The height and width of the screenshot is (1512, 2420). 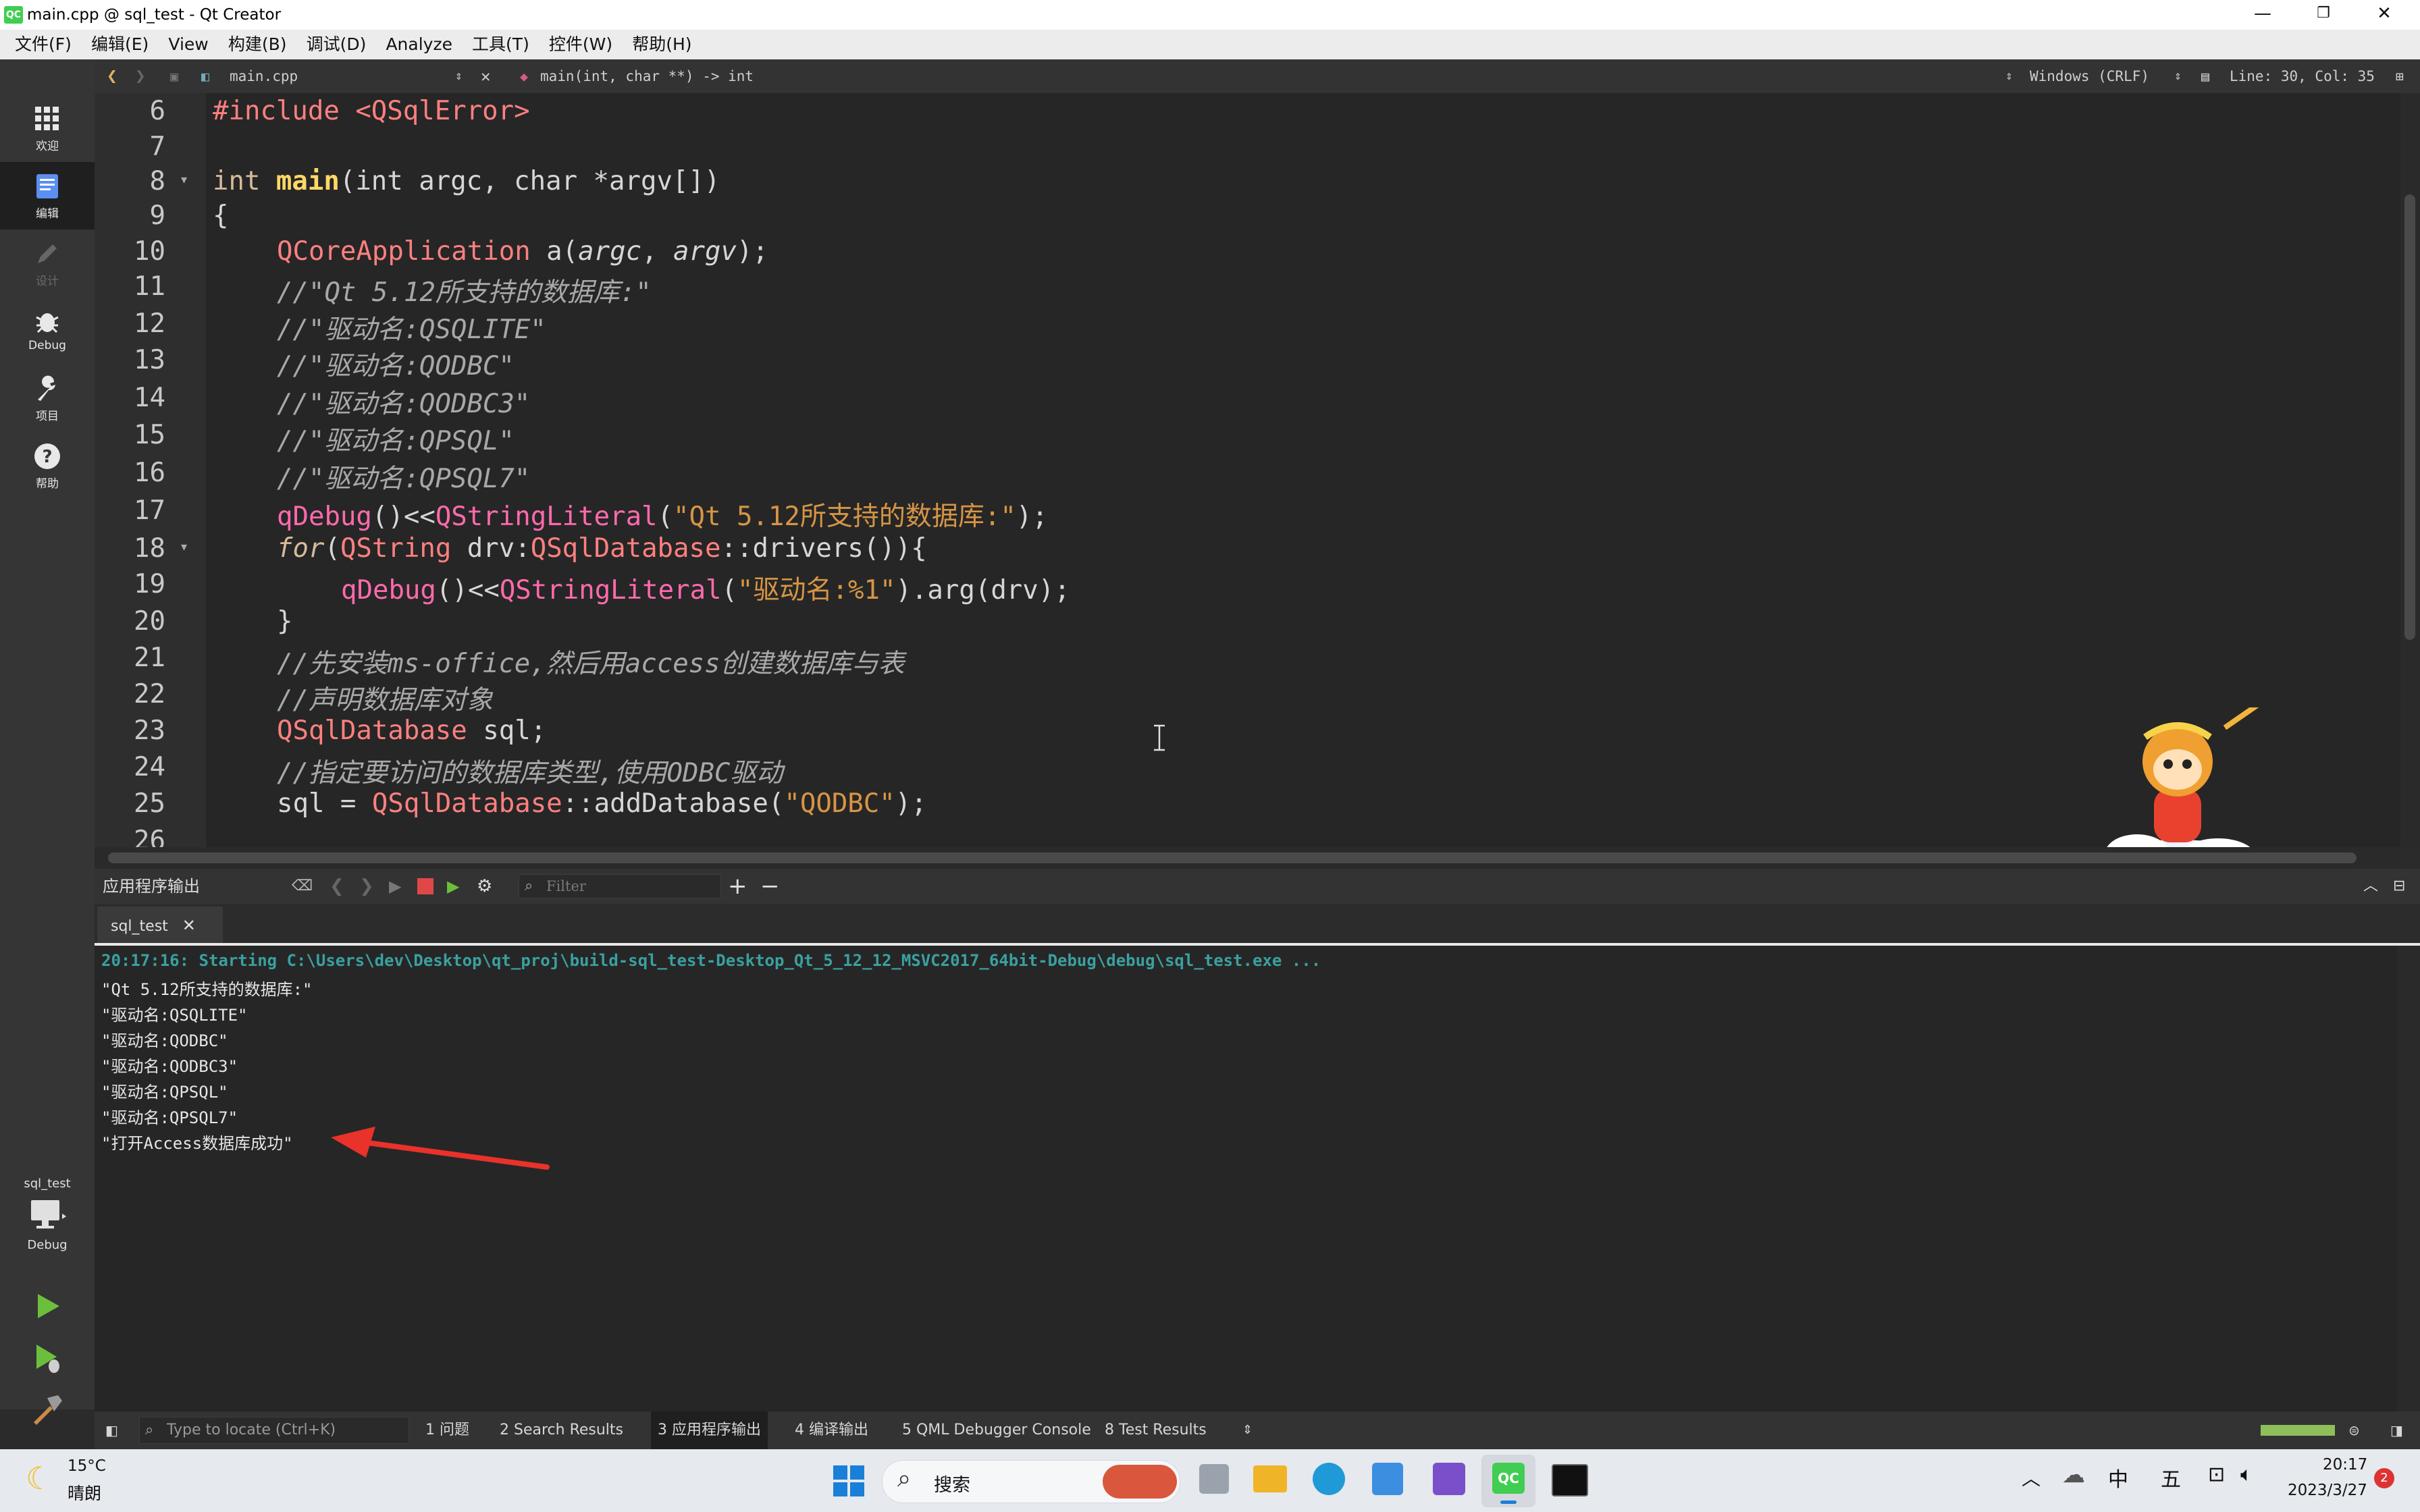 I want to click on network-icon: ⊡, so click(x=2216, y=1474).